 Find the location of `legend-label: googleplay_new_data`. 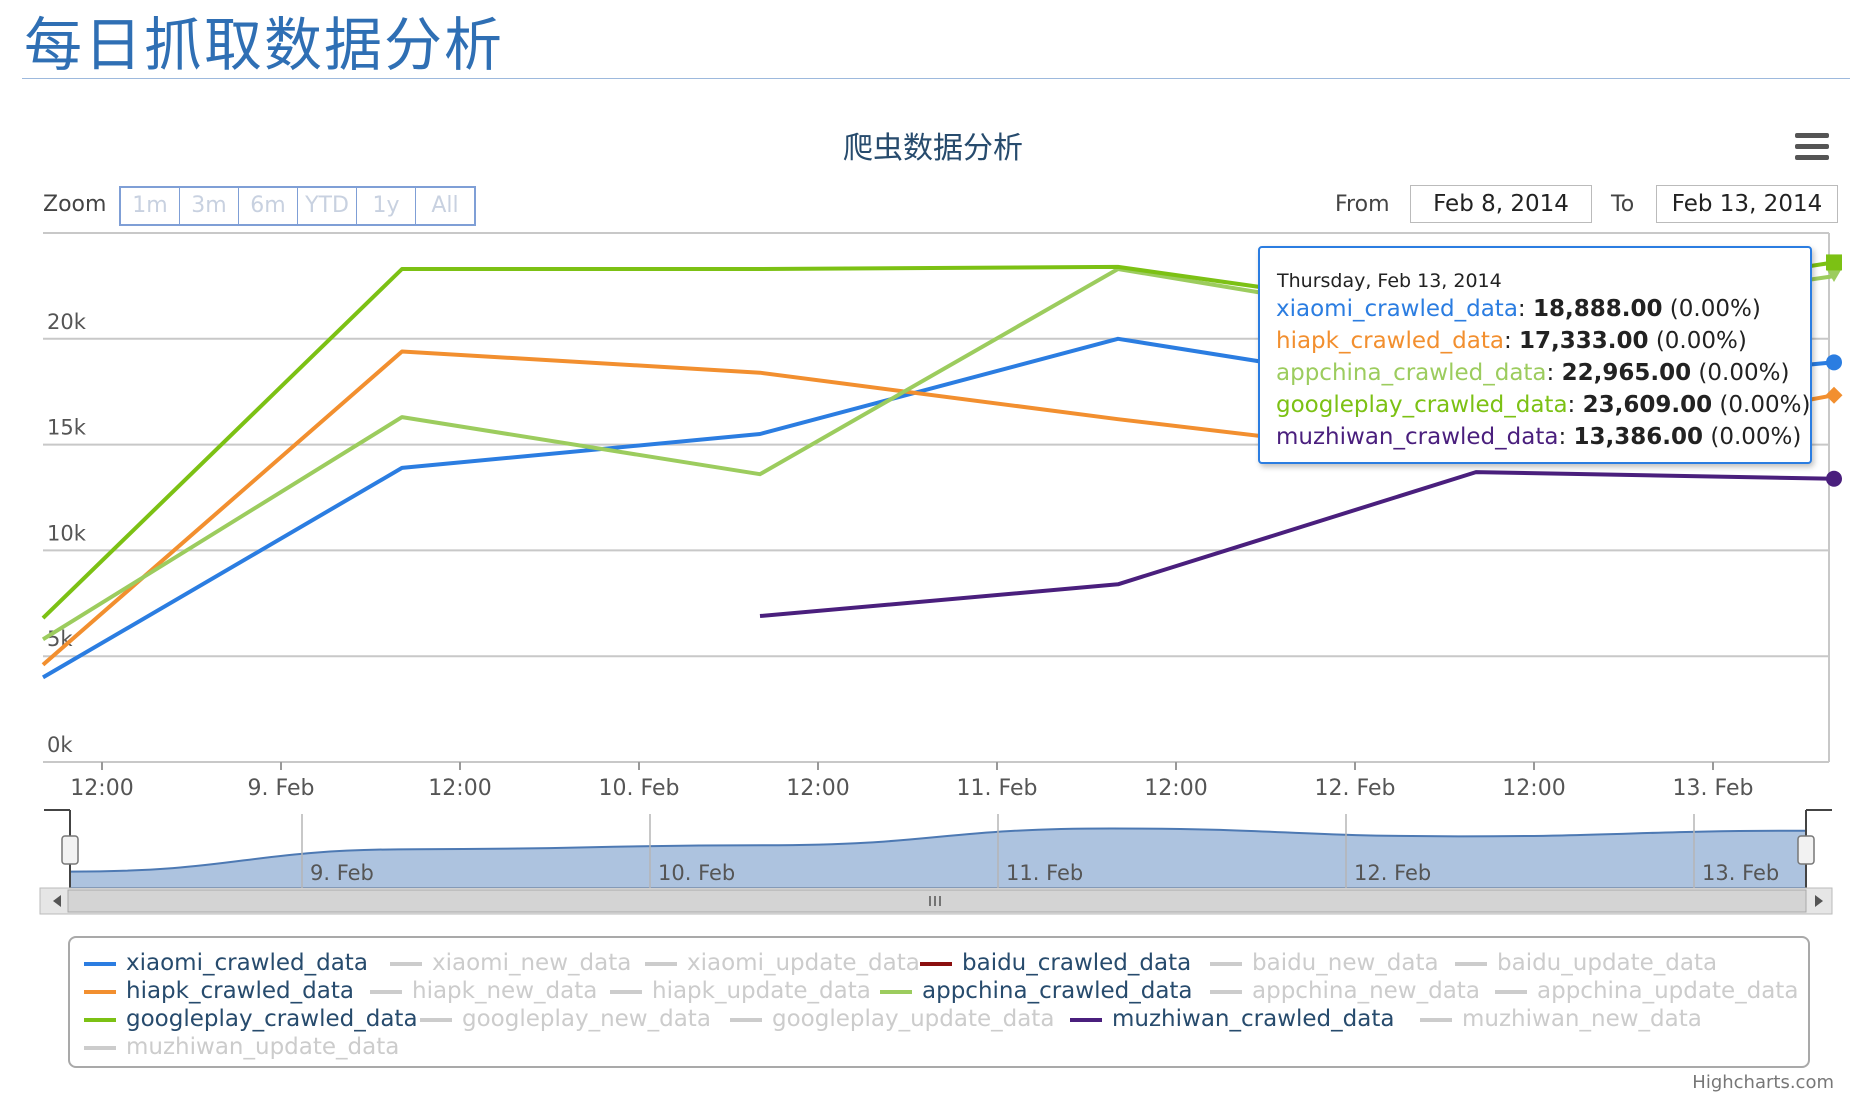

legend-label: googleplay_new_data is located at coordinates (586, 1019).